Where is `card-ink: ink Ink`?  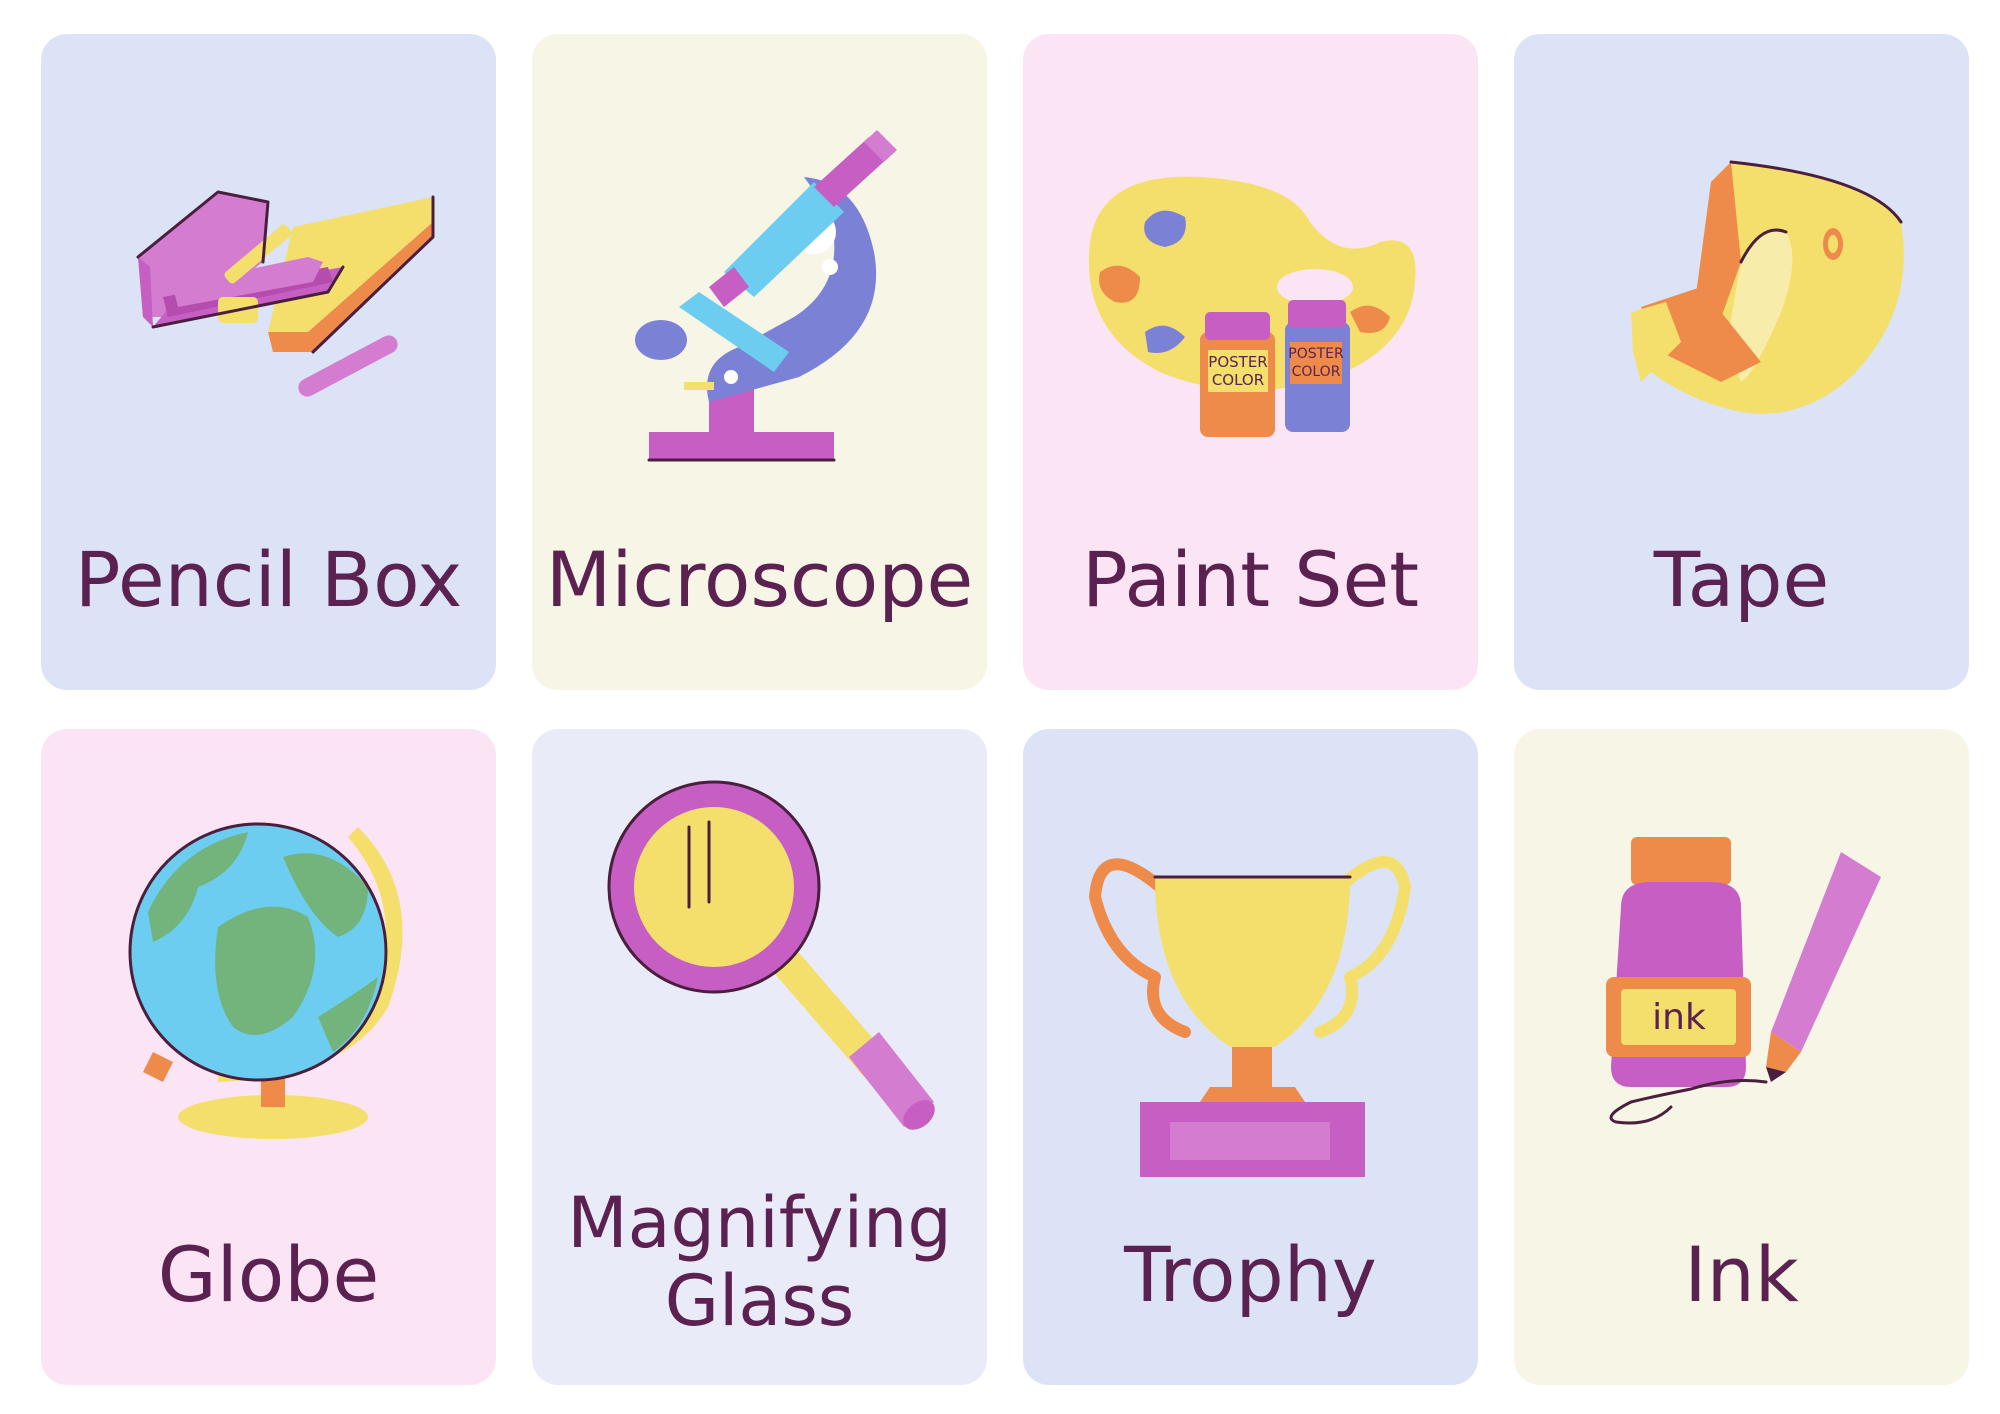 card-ink: ink Ink is located at coordinates (1741, 1057).